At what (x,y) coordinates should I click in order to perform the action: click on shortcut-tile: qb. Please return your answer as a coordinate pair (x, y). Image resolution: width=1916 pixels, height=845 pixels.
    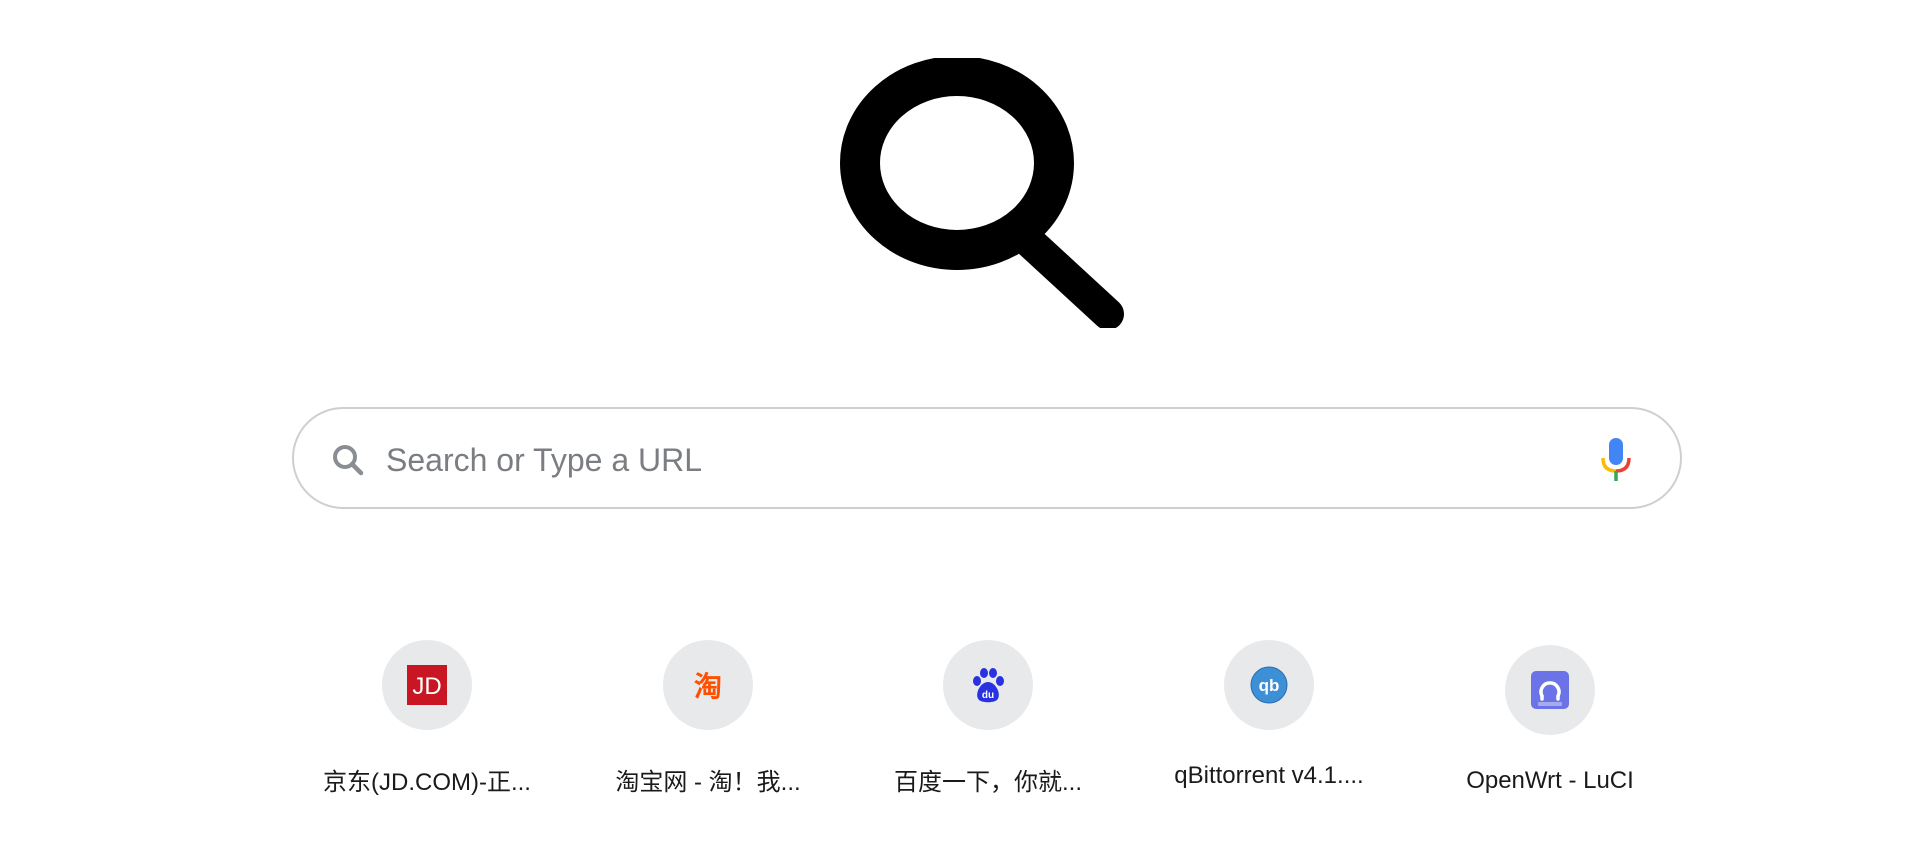
    Looking at the image, I should click on (1269, 685).